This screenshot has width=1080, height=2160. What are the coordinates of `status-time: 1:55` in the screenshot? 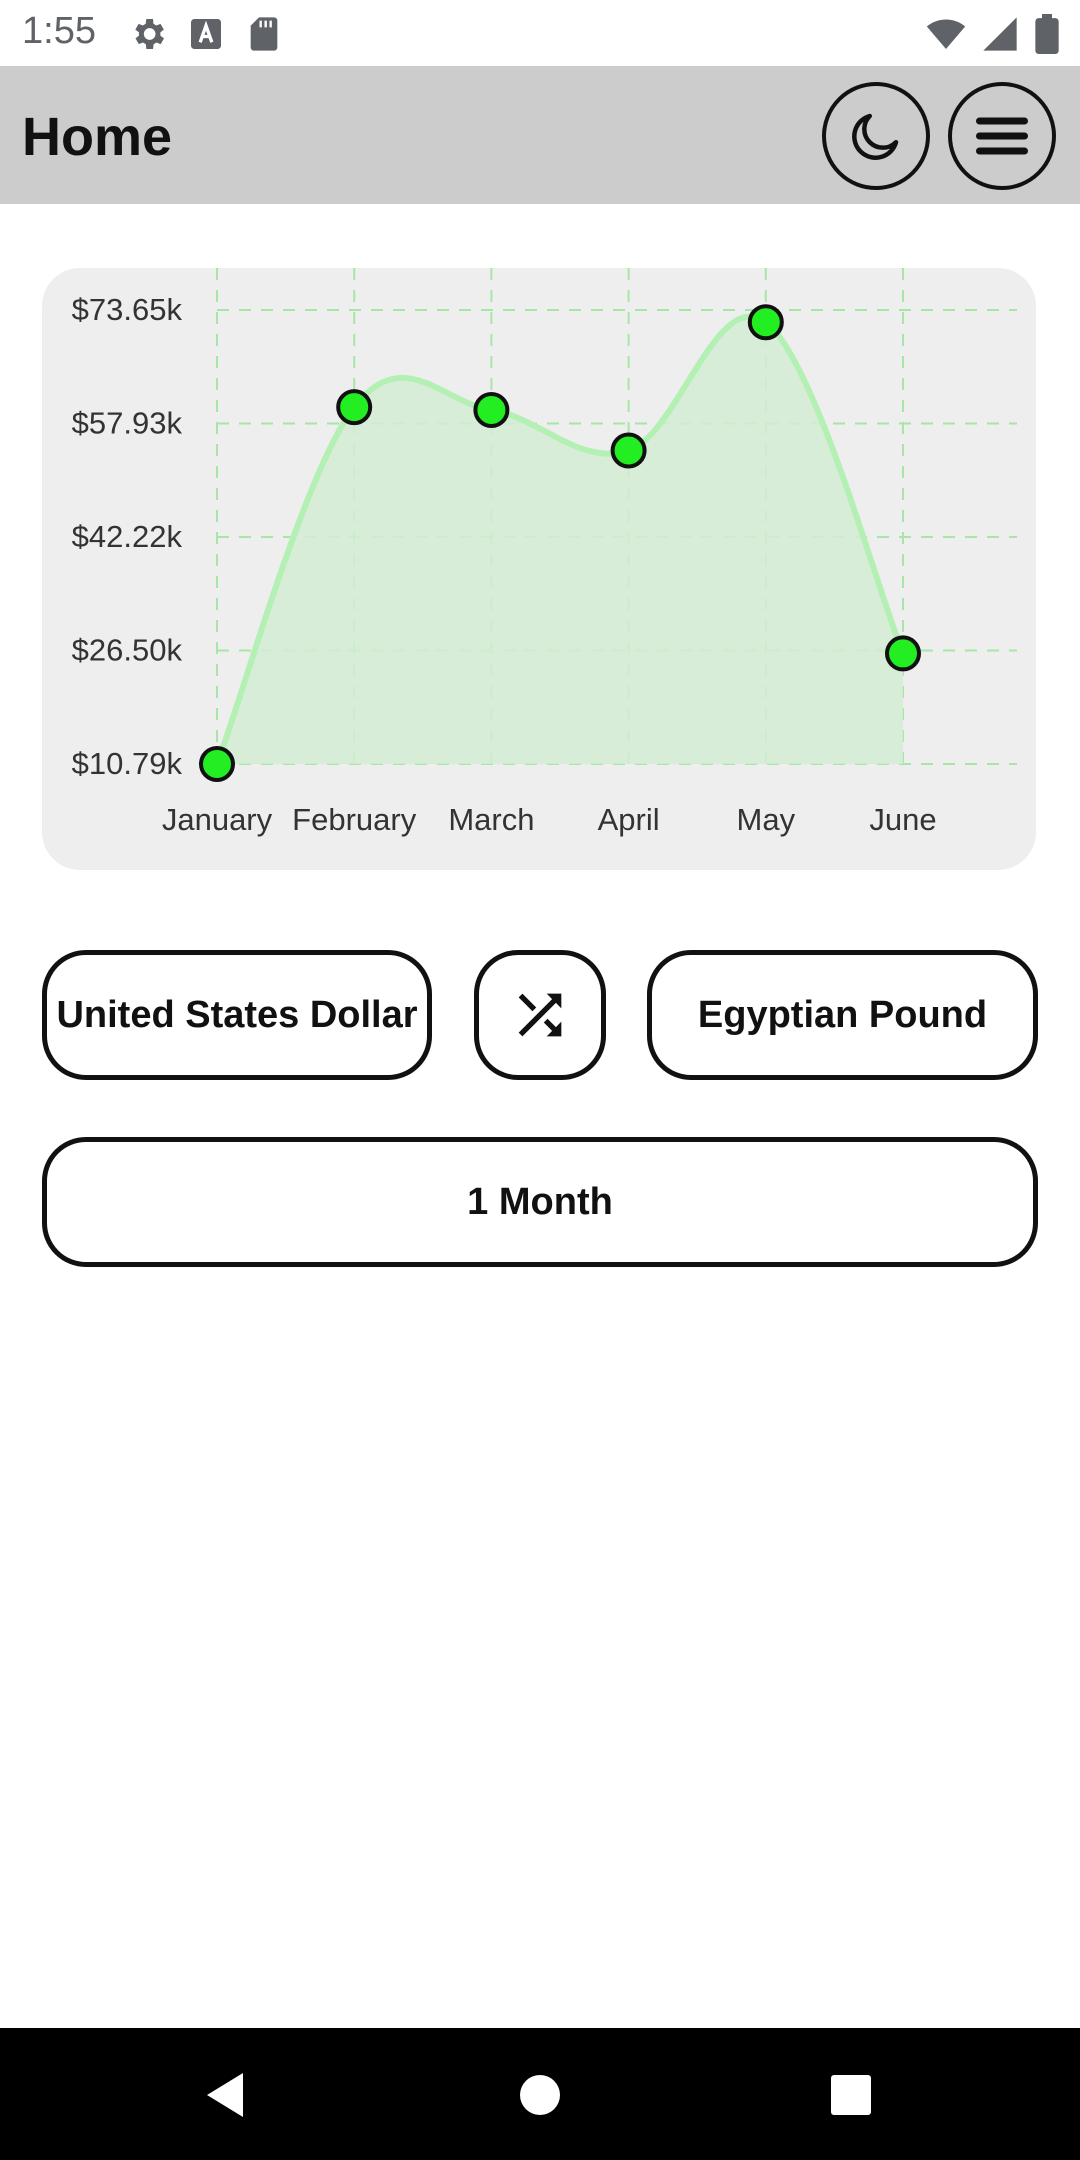 It's located at (59, 31).